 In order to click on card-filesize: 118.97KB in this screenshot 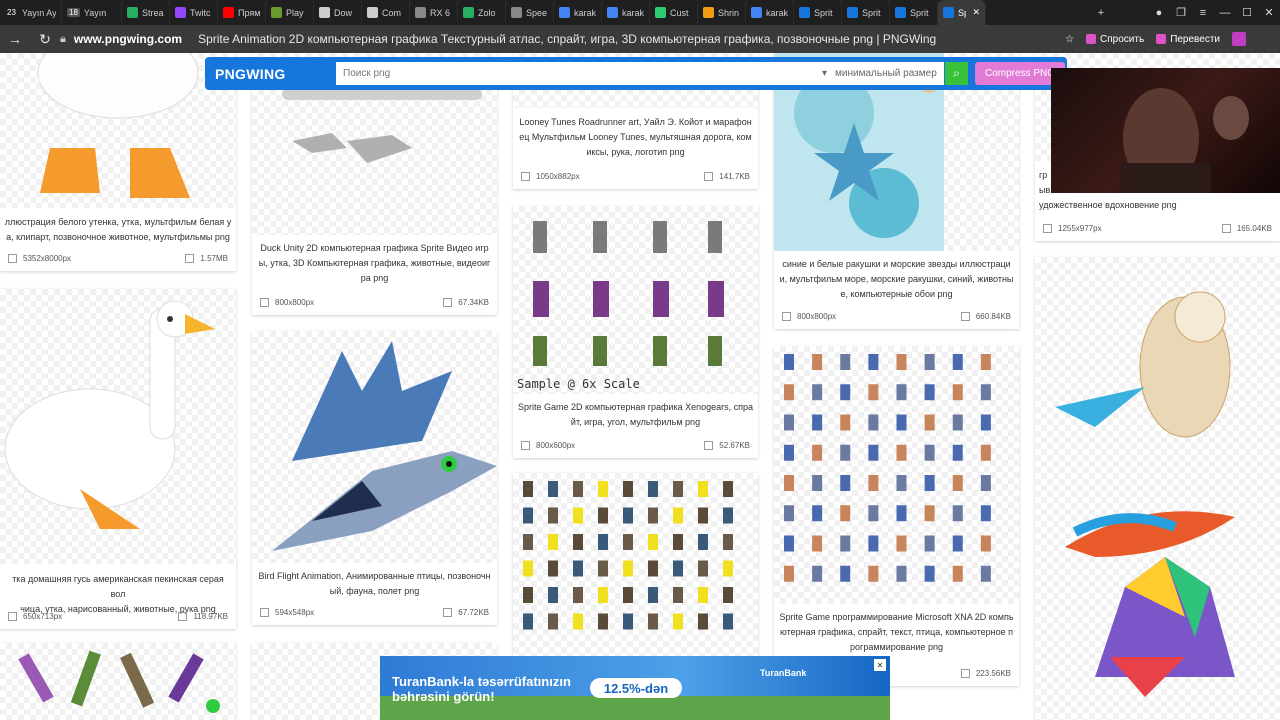, I will do `click(210, 616)`.